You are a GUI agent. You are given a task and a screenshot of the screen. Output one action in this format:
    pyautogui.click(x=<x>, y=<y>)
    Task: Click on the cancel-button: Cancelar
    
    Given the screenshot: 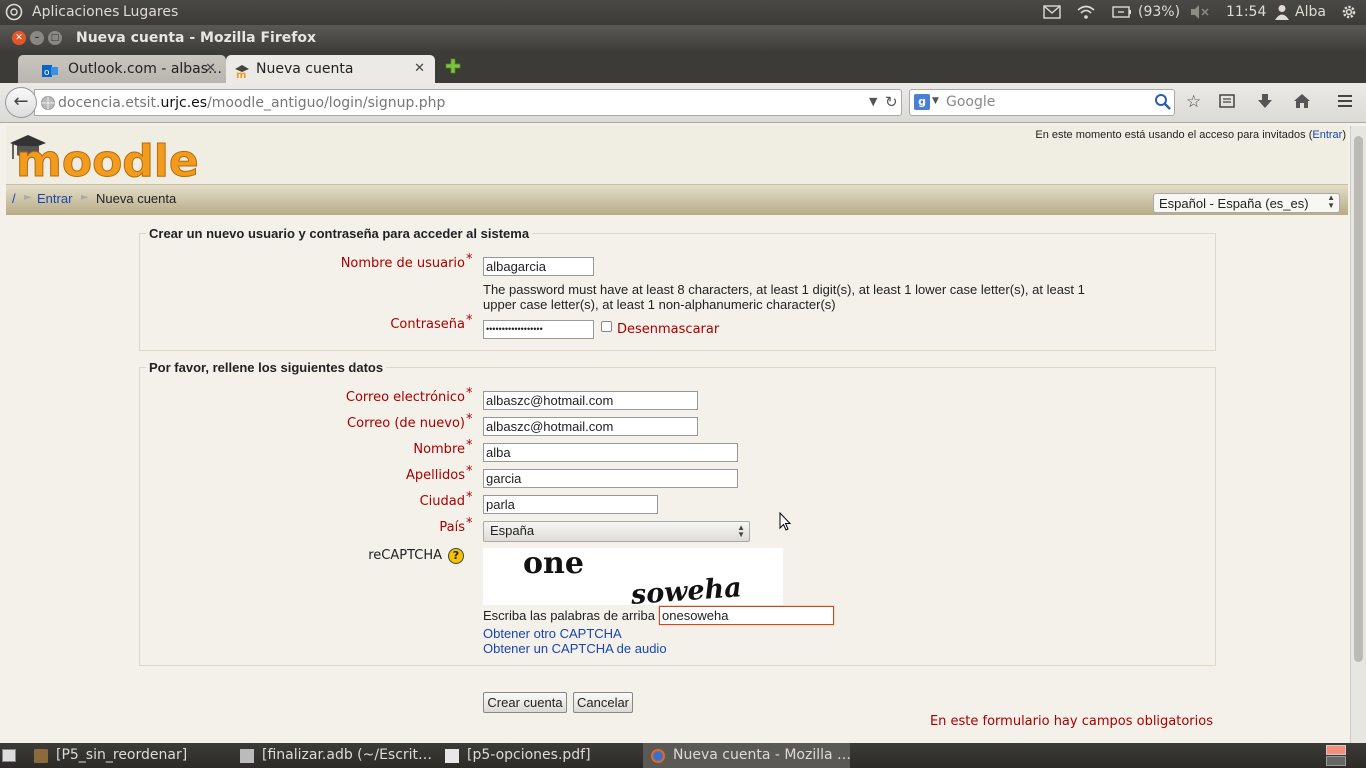 What is the action you would take?
    pyautogui.click(x=603, y=702)
    